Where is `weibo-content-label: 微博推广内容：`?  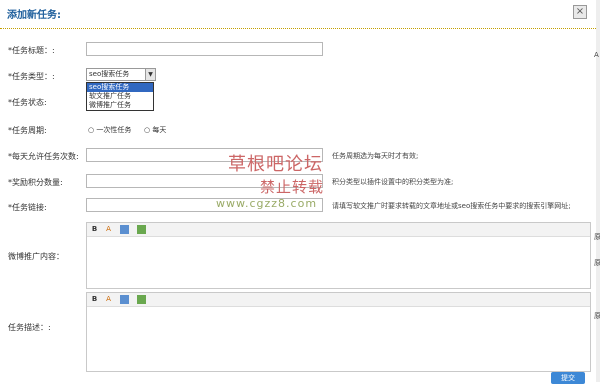 weibo-content-label: 微博推广内容： is located at coordinates (36, 256).